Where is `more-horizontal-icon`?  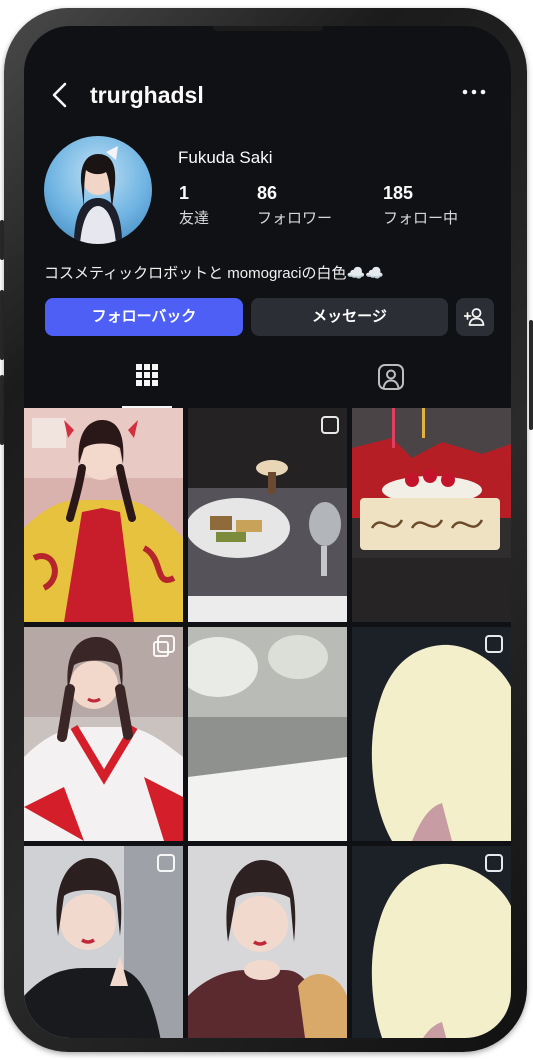 more-horizontal-icon is located at coordinates (474, 92).